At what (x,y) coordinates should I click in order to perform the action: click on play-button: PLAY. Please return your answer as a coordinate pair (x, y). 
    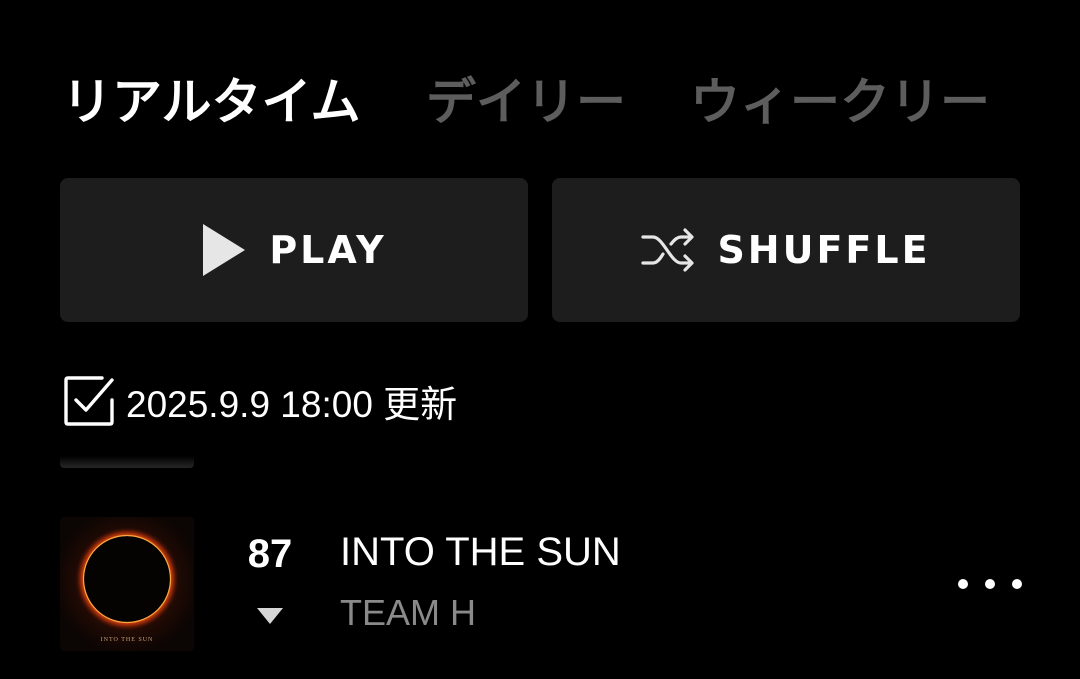
    Looking at the image, I should click on (294, 250).